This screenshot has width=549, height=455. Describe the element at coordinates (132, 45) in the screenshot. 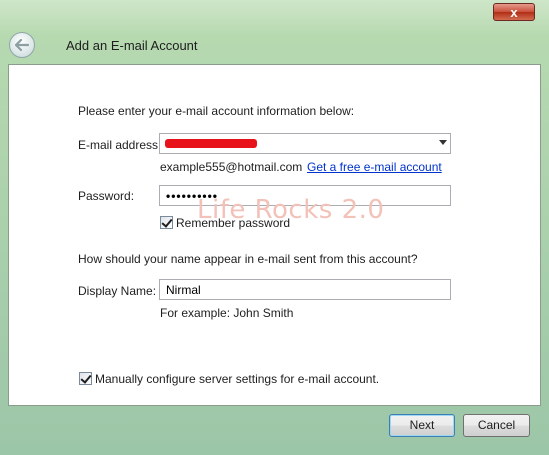

I see `dialog-title: Add an E-mail Account` at that location.